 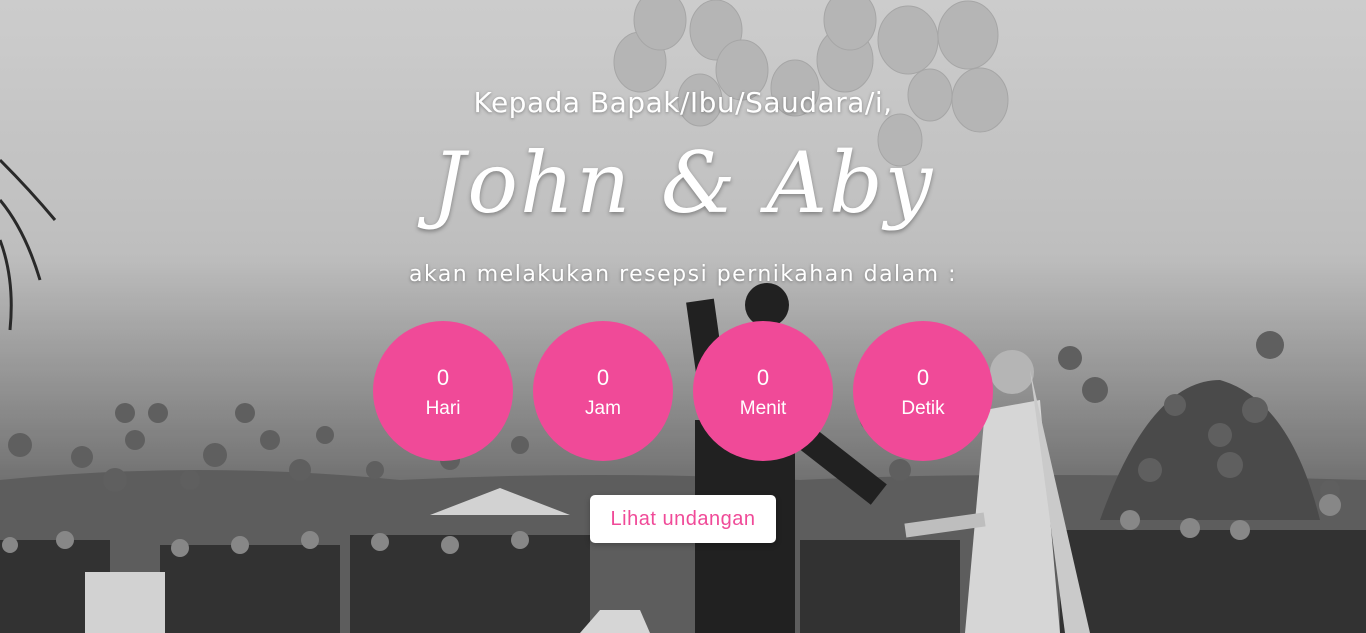 I want to click on countdown-days-value: 0, so click(x=443, y=377).